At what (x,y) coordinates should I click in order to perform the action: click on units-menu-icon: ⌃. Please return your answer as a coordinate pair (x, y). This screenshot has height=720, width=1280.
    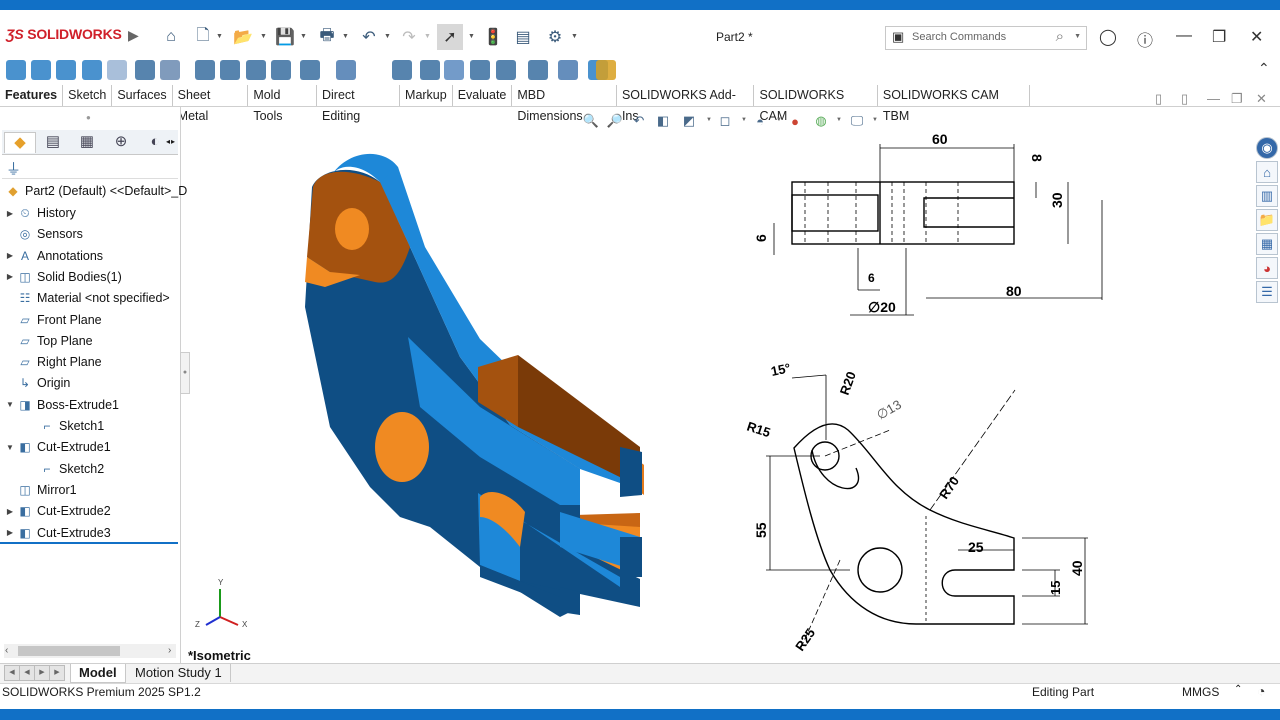
    Looking at the image, I should click on (1238, 689).